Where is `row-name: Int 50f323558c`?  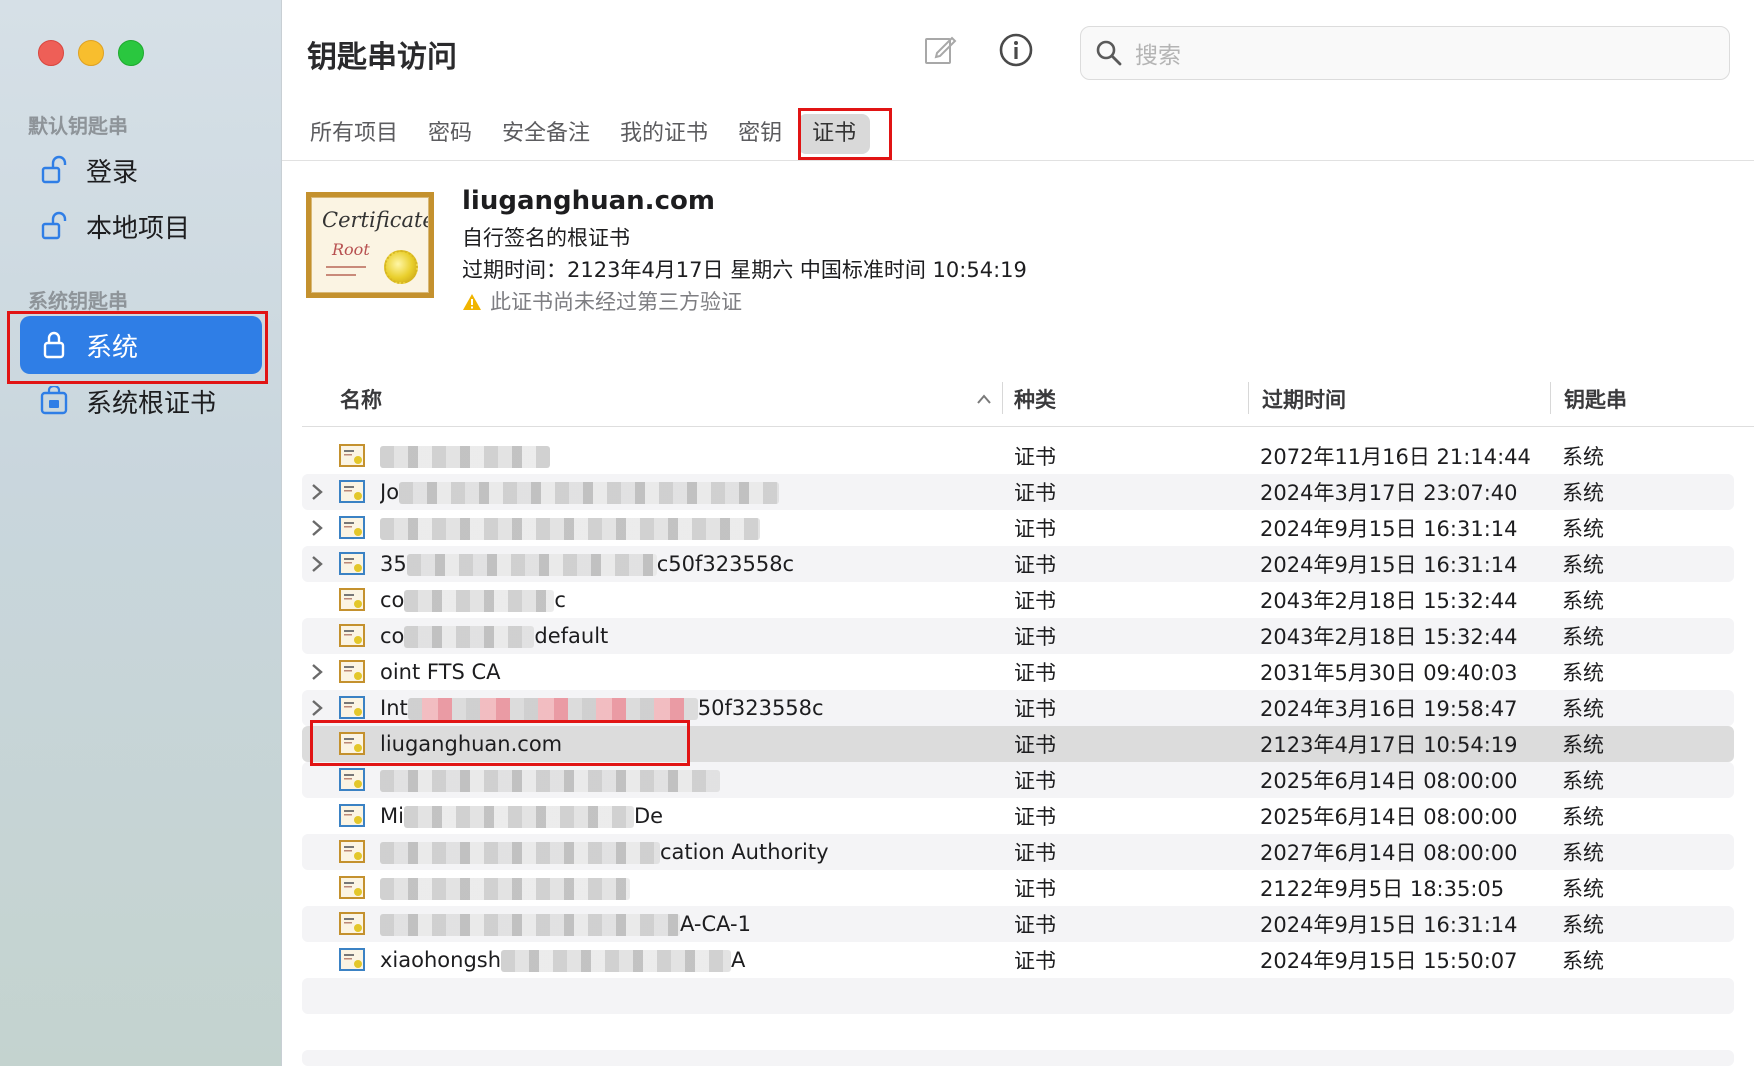
row-name: Int 50f323558c is located at coordinates (690, 708).